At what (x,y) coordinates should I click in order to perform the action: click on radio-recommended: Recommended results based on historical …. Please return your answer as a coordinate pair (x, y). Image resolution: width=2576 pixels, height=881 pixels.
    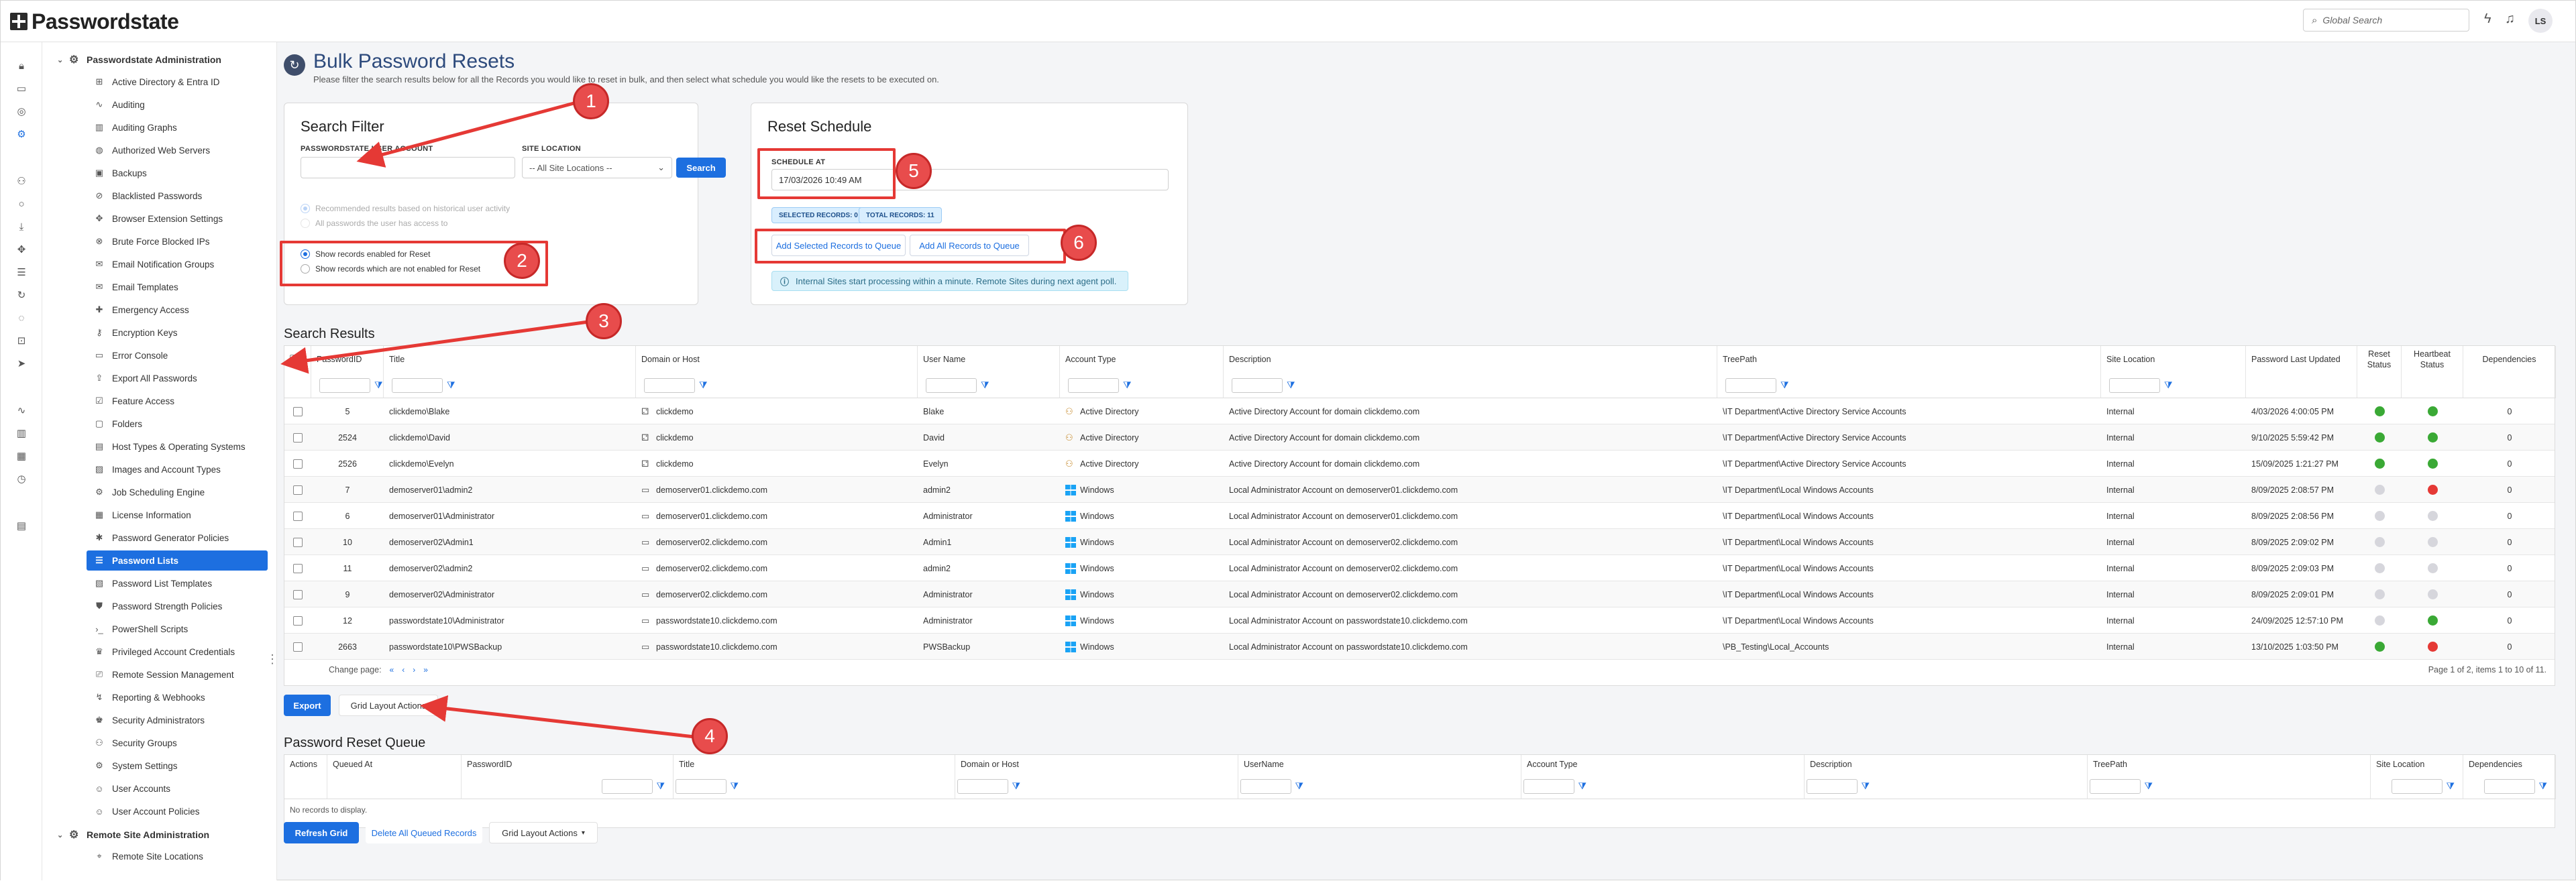
    Looking at the image, I should click on (405, 208).